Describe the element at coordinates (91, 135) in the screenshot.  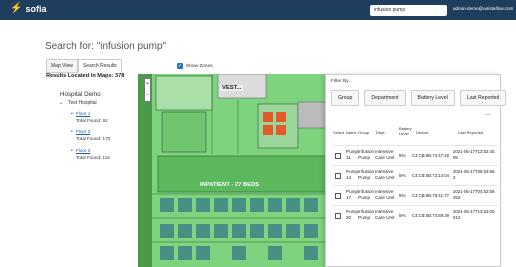
I see `tree-floor-2: • Floor 2 Total Found: 170` at that location.